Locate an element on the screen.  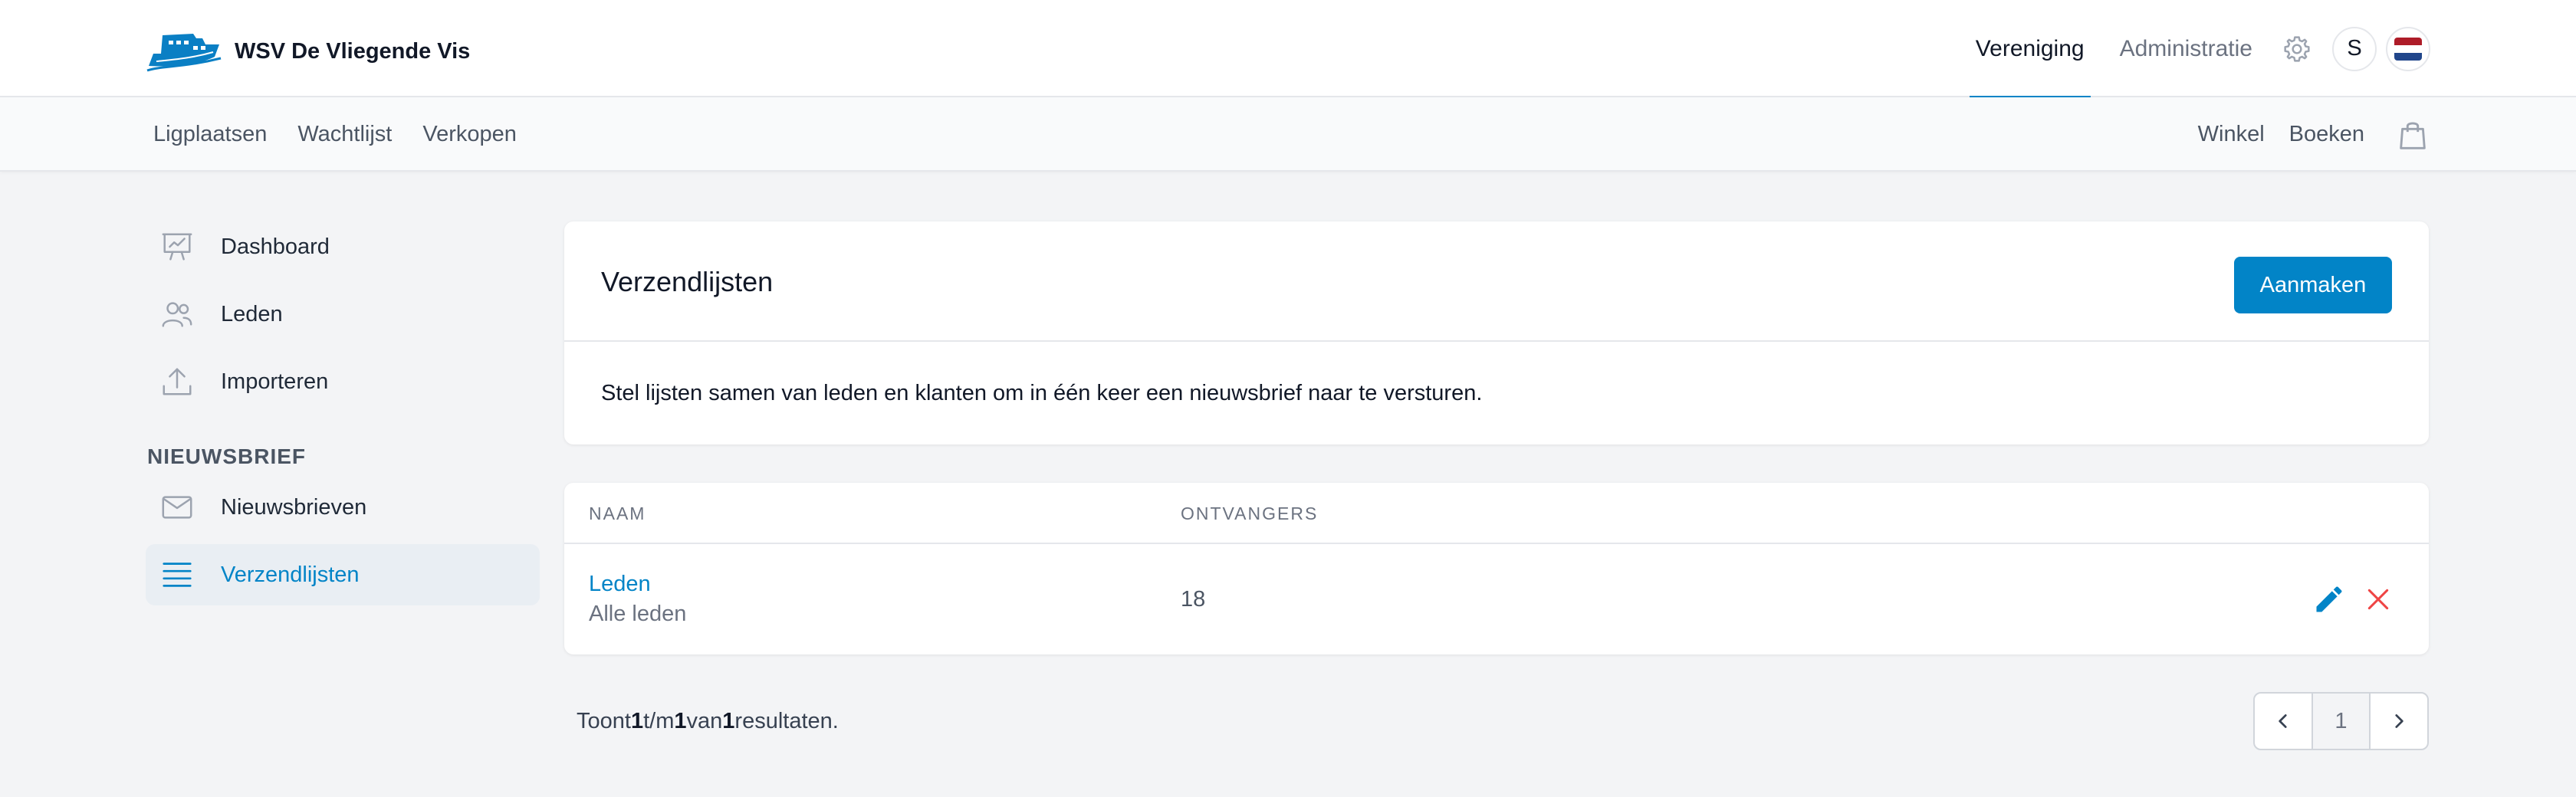
brand-name: WSV De Vliegende Vis is located at coordinates (353, 51).